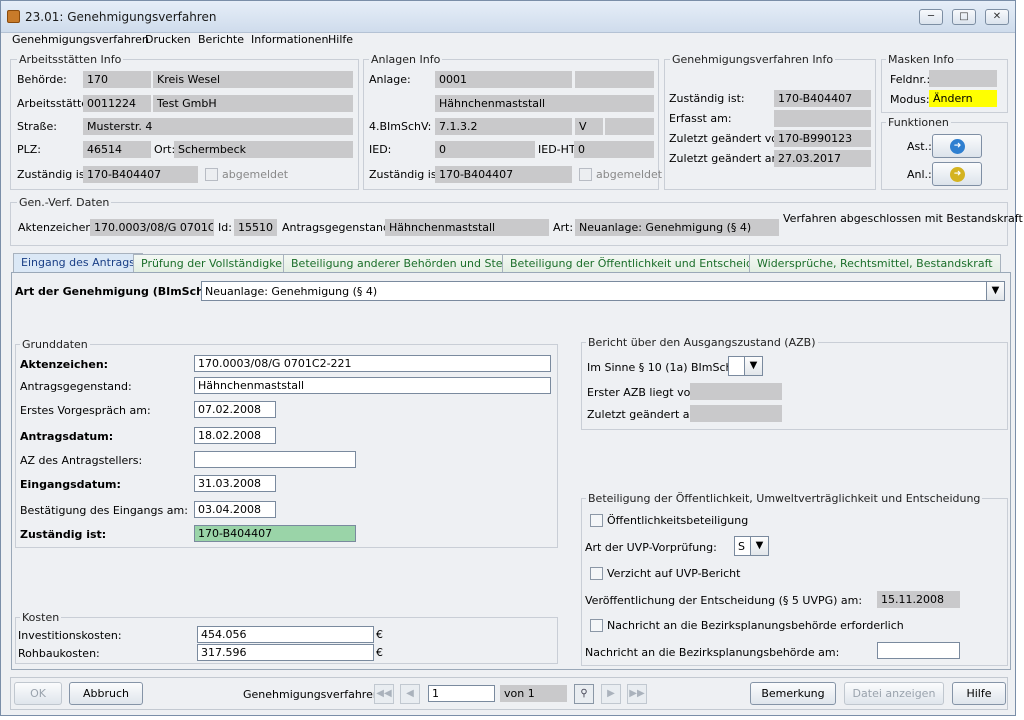 Image resolution: width=1024 pixels, height=720 pixels. I want to click on anlage-label: Anlage:, so click(390, 79).